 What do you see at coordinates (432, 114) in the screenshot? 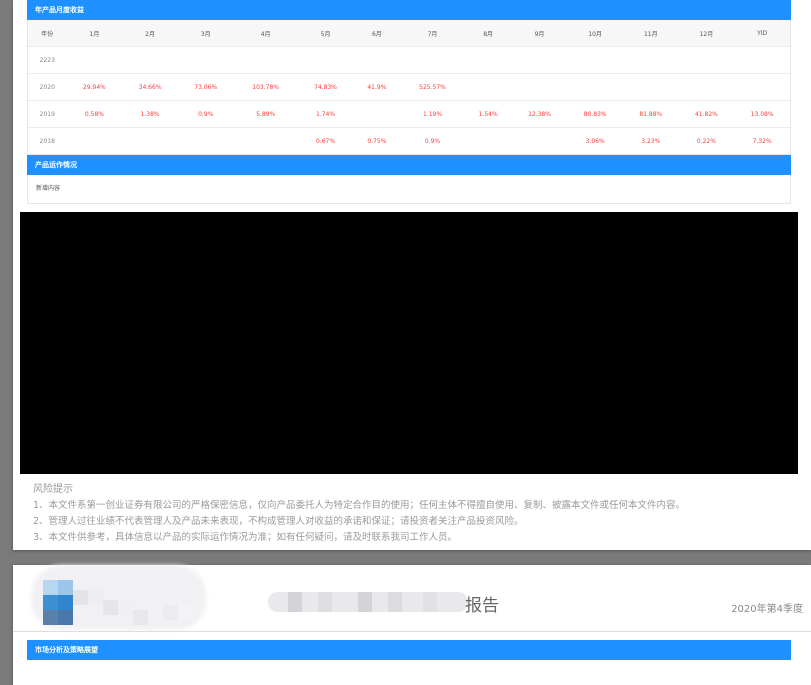
I see `return-cell: 1.19%` at bounding box center [432, 114].